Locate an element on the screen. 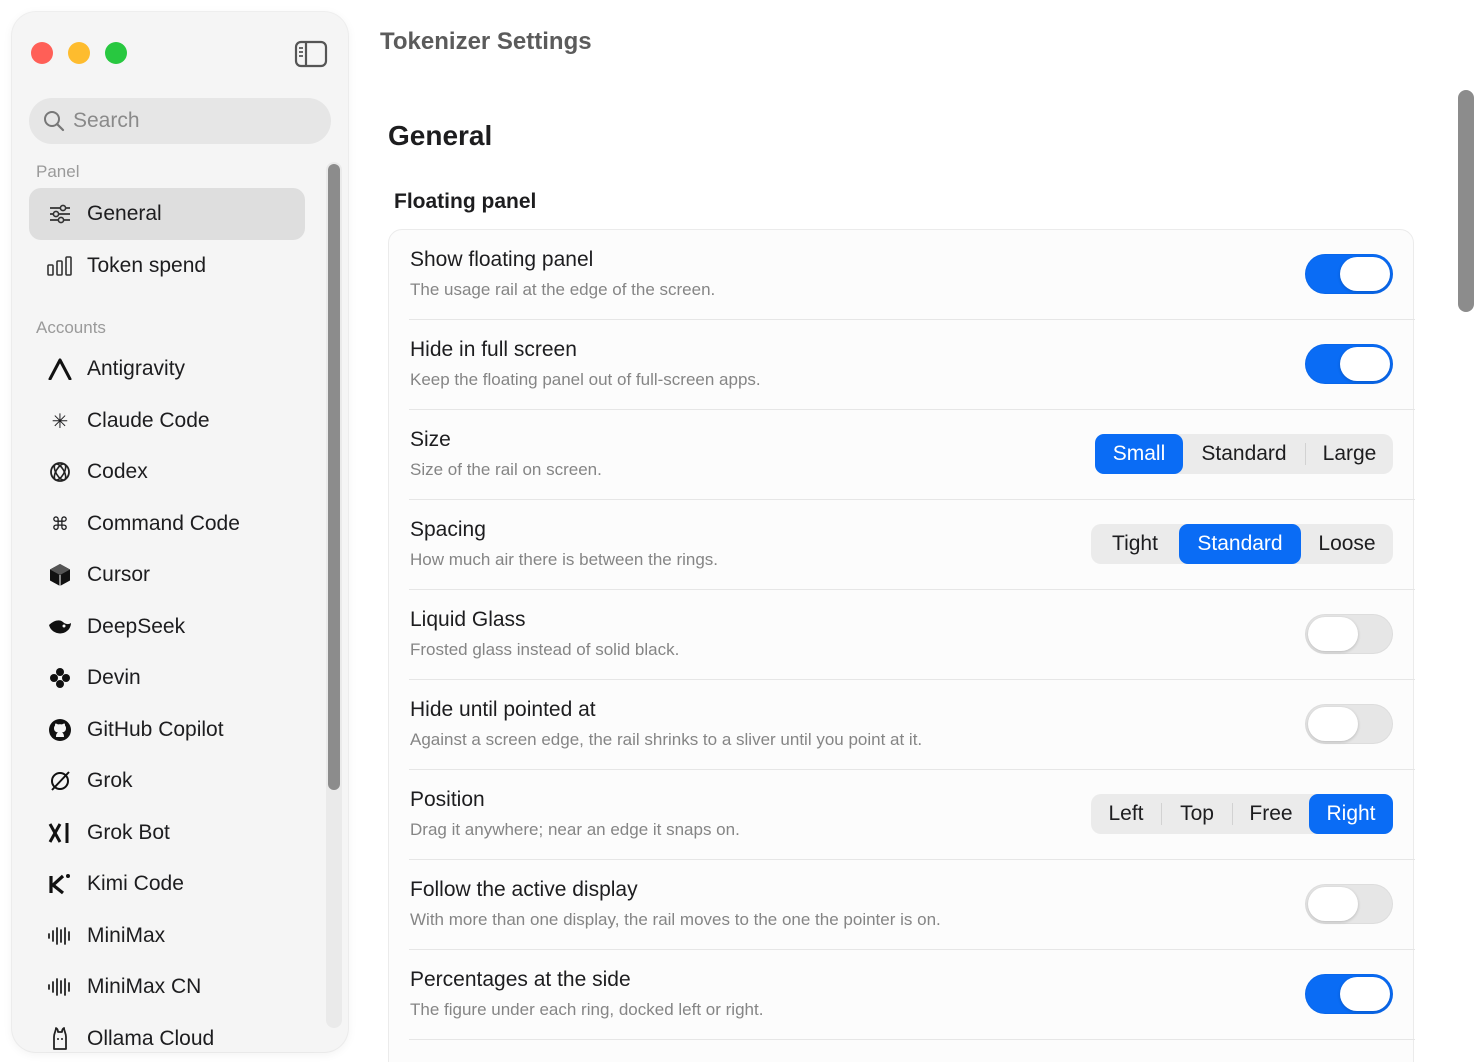 Image resolution: width=1480 pixels, height=1062 pixels. setting-description: Frosted glass instead of solid black. is located at coordinates (545, 649).